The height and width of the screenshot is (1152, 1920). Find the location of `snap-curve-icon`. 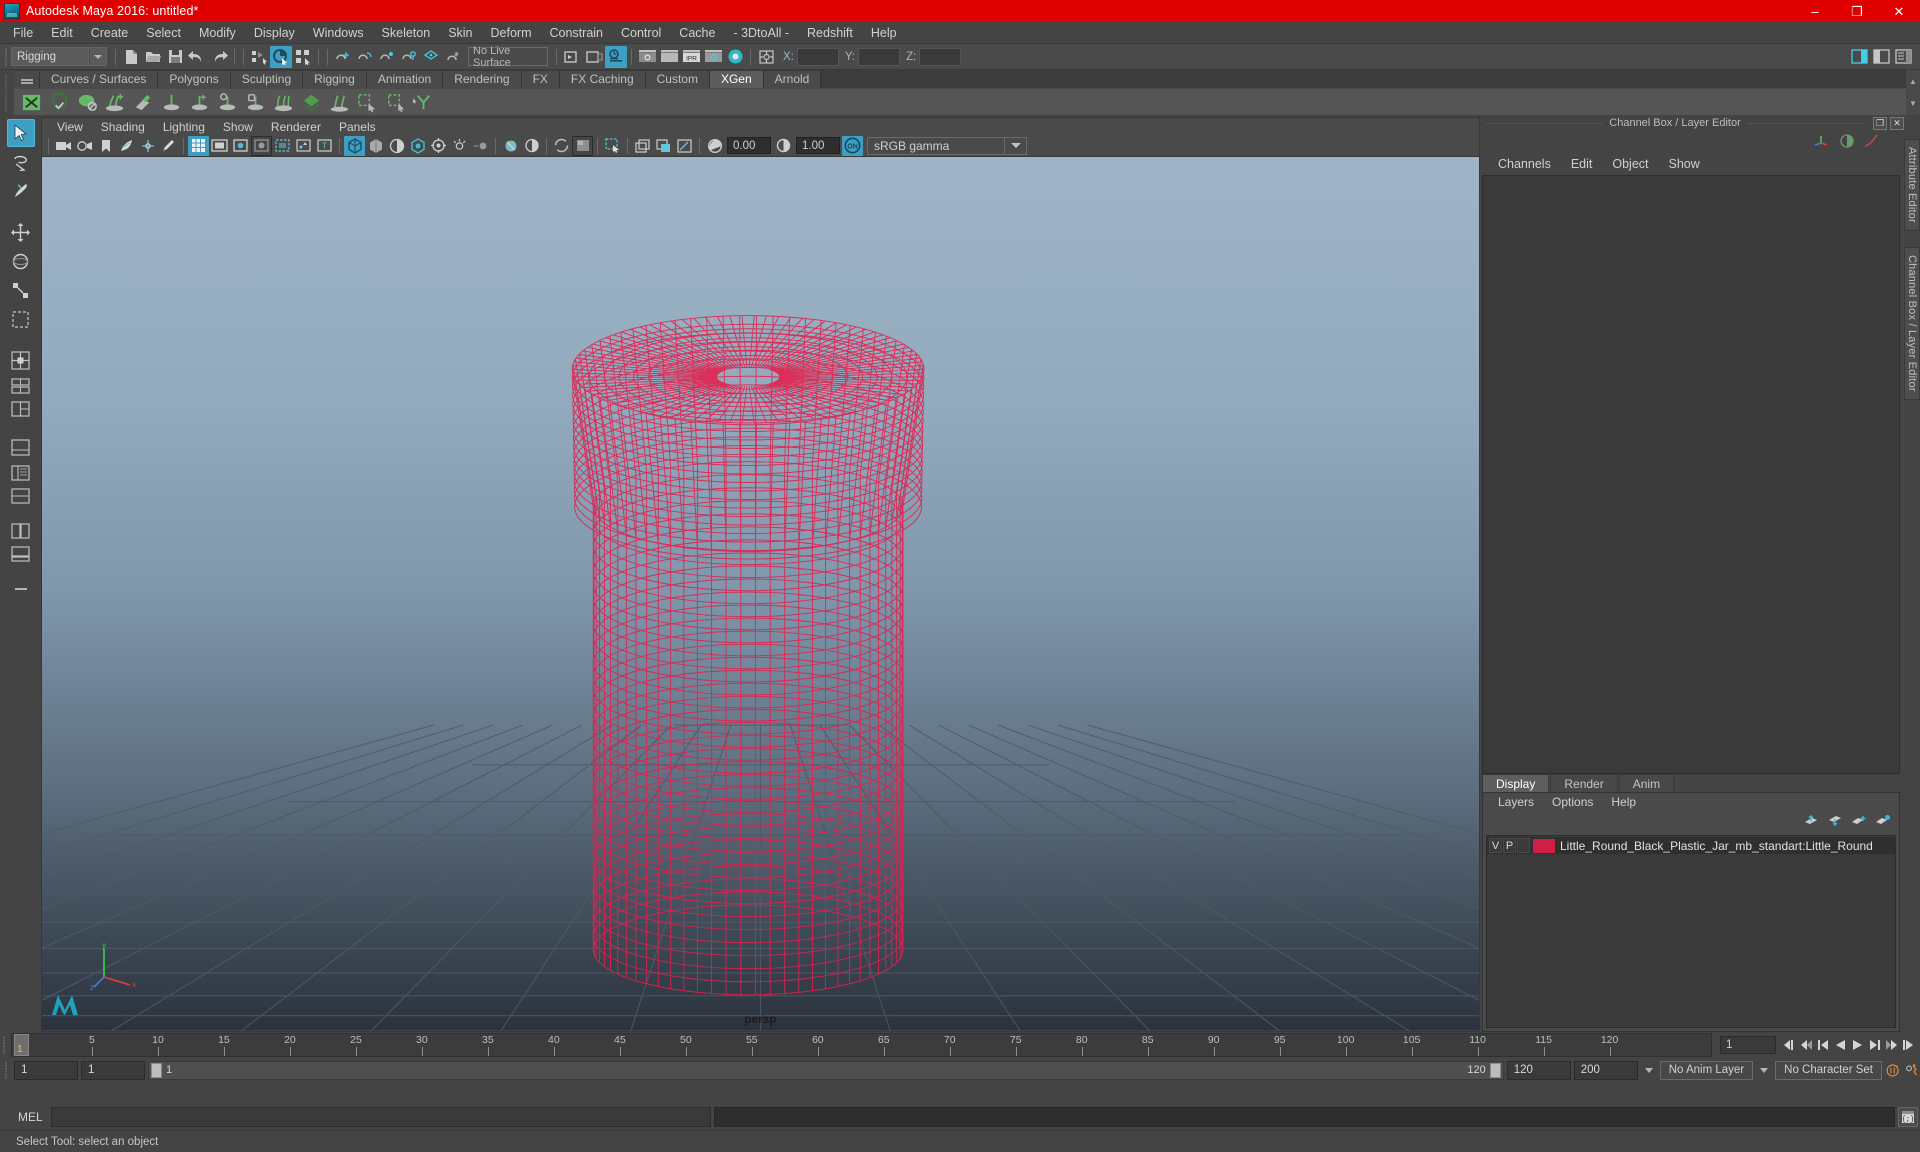

snap-curve-icon is located at coordinates (365, 57).